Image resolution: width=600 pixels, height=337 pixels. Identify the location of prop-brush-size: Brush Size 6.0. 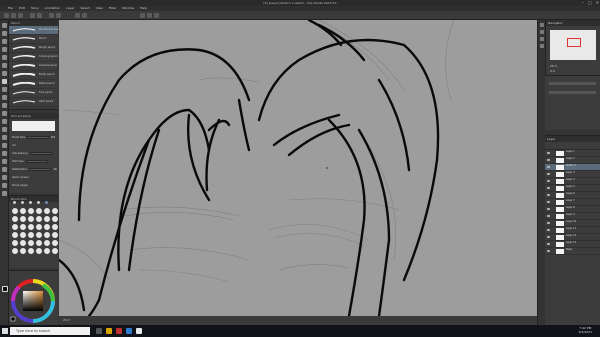
(33, 137).